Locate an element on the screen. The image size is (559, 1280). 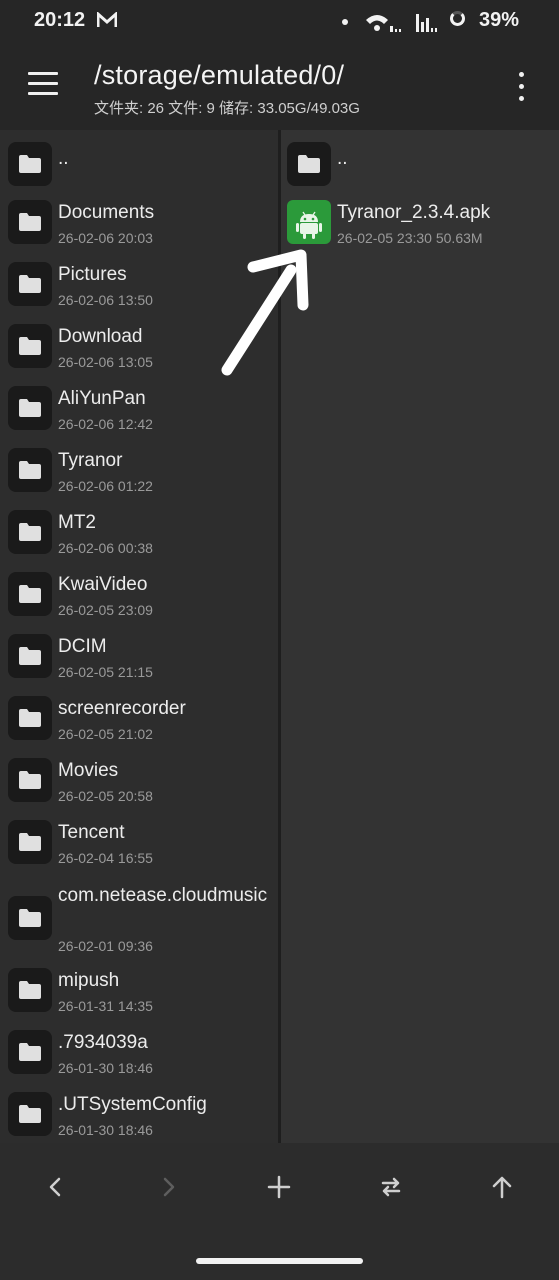
folder-item: mipush 26-01-31 14:35 is located at coordinates (139, 997).